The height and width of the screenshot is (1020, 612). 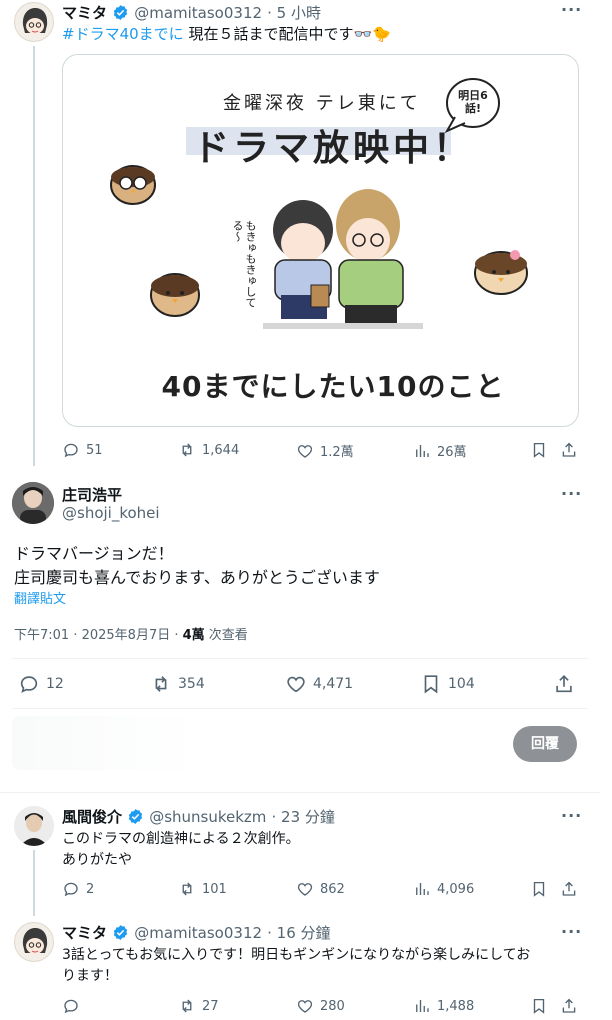 What do you see at coordinates (92, 494) in the screenshot?
I see `author-name: 庄司浩平` at bounding box center [92, 494].